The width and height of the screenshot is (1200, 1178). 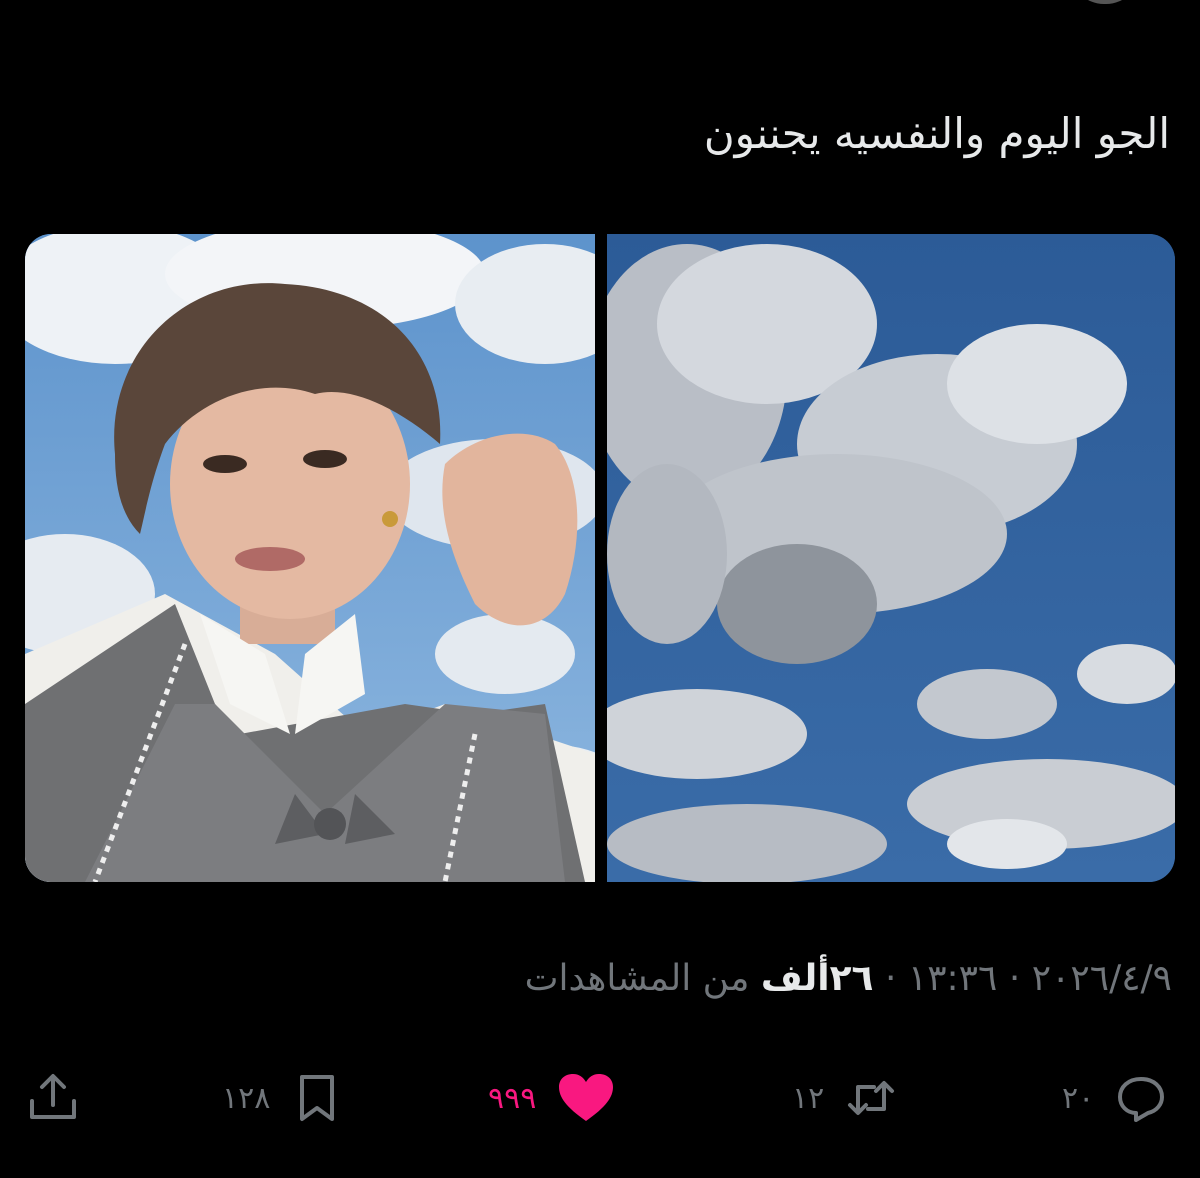 What do you see at coordinates (936, 133) in the screenshot?
I see `tweet-text: الجو اليوم والنفسيه يجننون` at bounding box center [936, 133].